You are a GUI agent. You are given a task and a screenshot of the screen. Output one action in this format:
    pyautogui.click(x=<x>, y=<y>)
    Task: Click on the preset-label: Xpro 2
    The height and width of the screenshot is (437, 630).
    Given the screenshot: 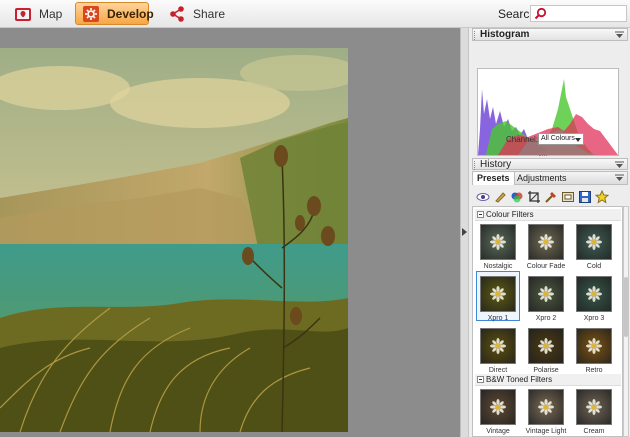 What is the action you would take?
    pyautogui.click(x=546, y=318)
    